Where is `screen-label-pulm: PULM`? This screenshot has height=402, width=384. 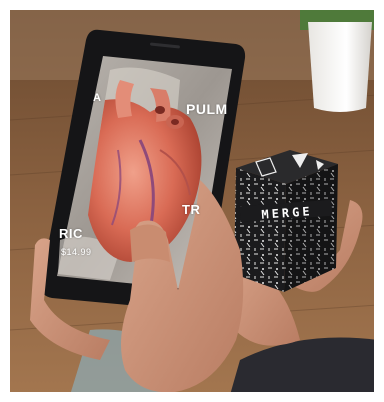 screen-label-pulm: PULM is located at coordinates (207, 109).